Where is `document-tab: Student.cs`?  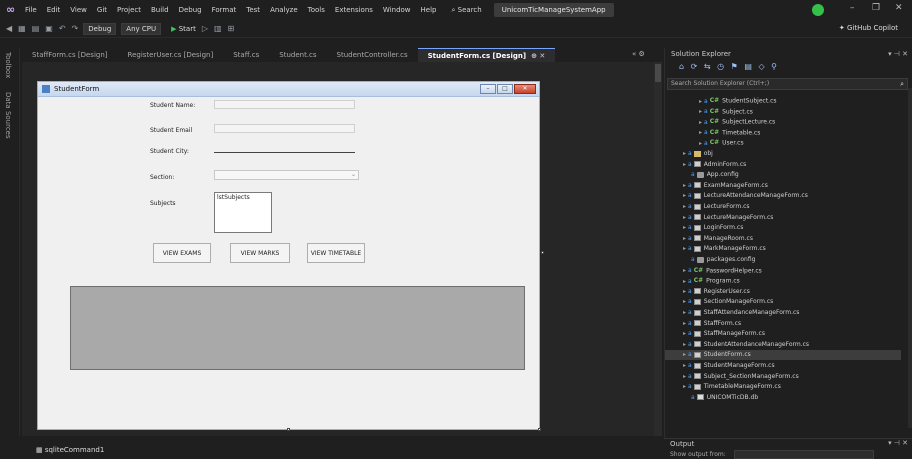 document-tab: Student.cs is located at coordinates (297, 55).